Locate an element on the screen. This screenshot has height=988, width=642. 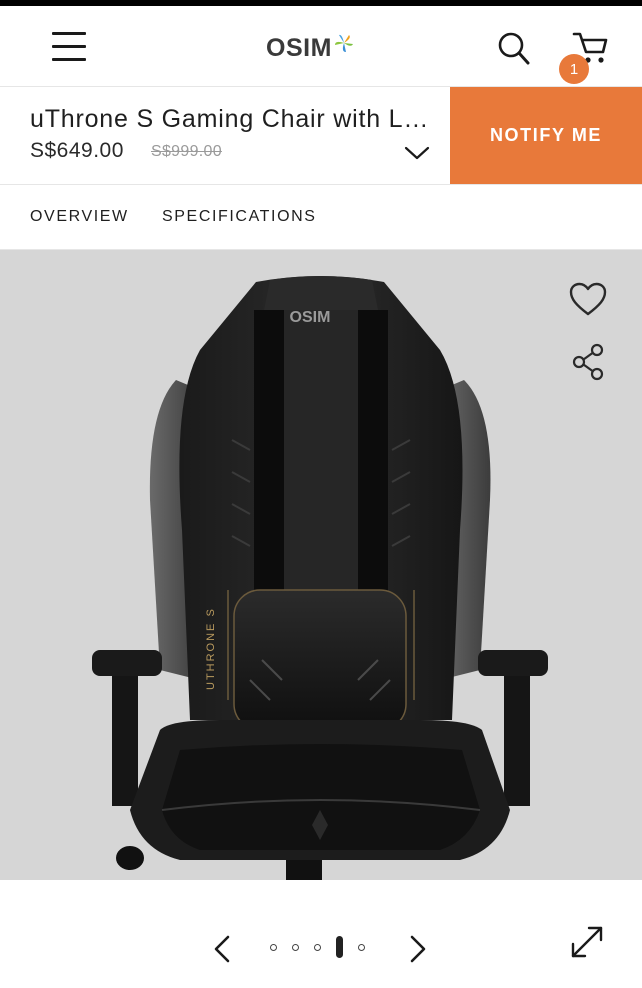
chair-logo-text: OSIM is located at coordinates (310, 317).